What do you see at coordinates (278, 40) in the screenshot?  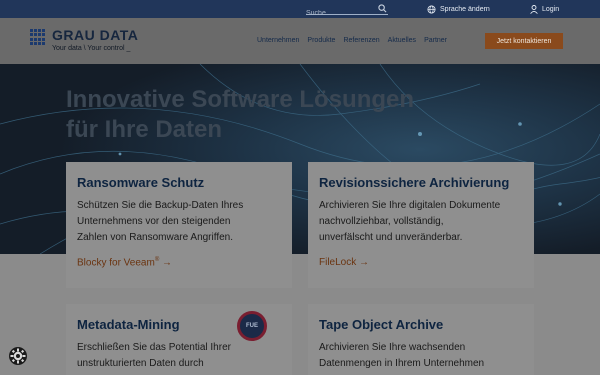 I see `nav-item-unternehmen: Unternehmen` at bounding box center [278, 40].